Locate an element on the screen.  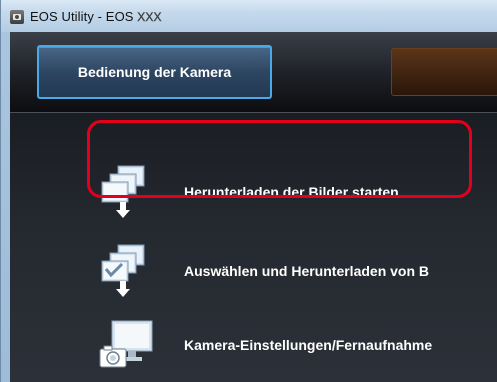
select-download-icon is located at coordinates (123, 270).